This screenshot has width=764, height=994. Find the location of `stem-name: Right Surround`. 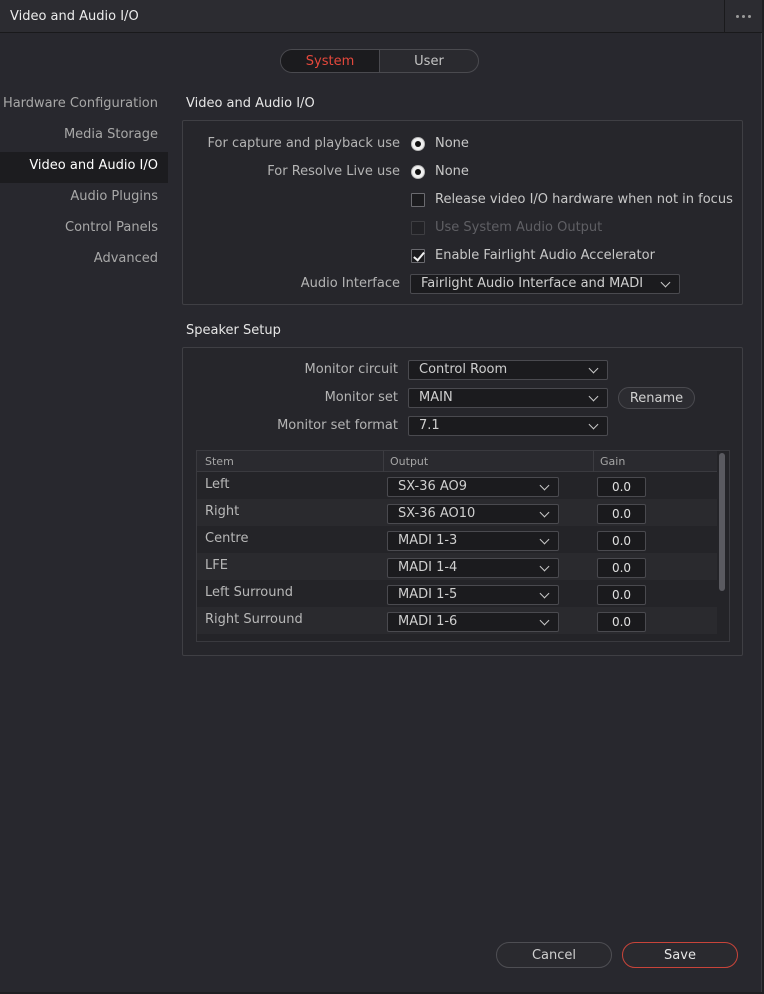

stem-name: Right Surround is located at coordinates (254, 619).